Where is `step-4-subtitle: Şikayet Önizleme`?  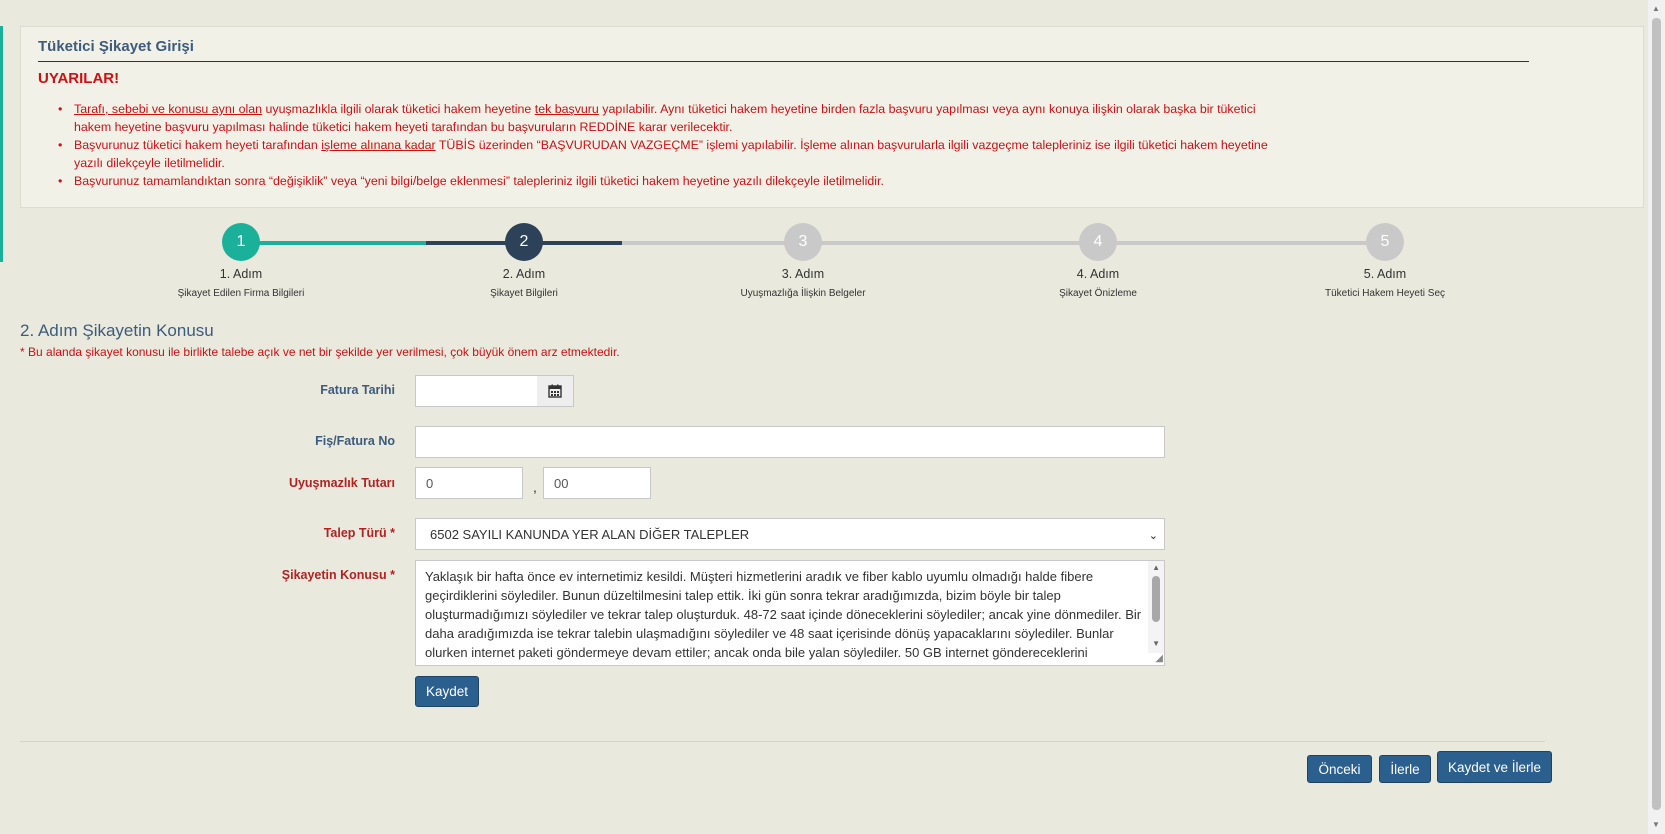
step-4-subtitle: Şikayet Önizleme is located at coordinates (1098, 293).